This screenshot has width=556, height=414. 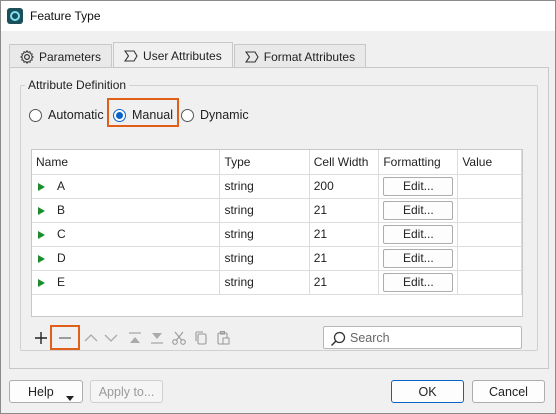 What do you see at coordinates (157, 338) in the screenshot?
I see `move-to-bottom-icon` at bounding box center [157, 338].